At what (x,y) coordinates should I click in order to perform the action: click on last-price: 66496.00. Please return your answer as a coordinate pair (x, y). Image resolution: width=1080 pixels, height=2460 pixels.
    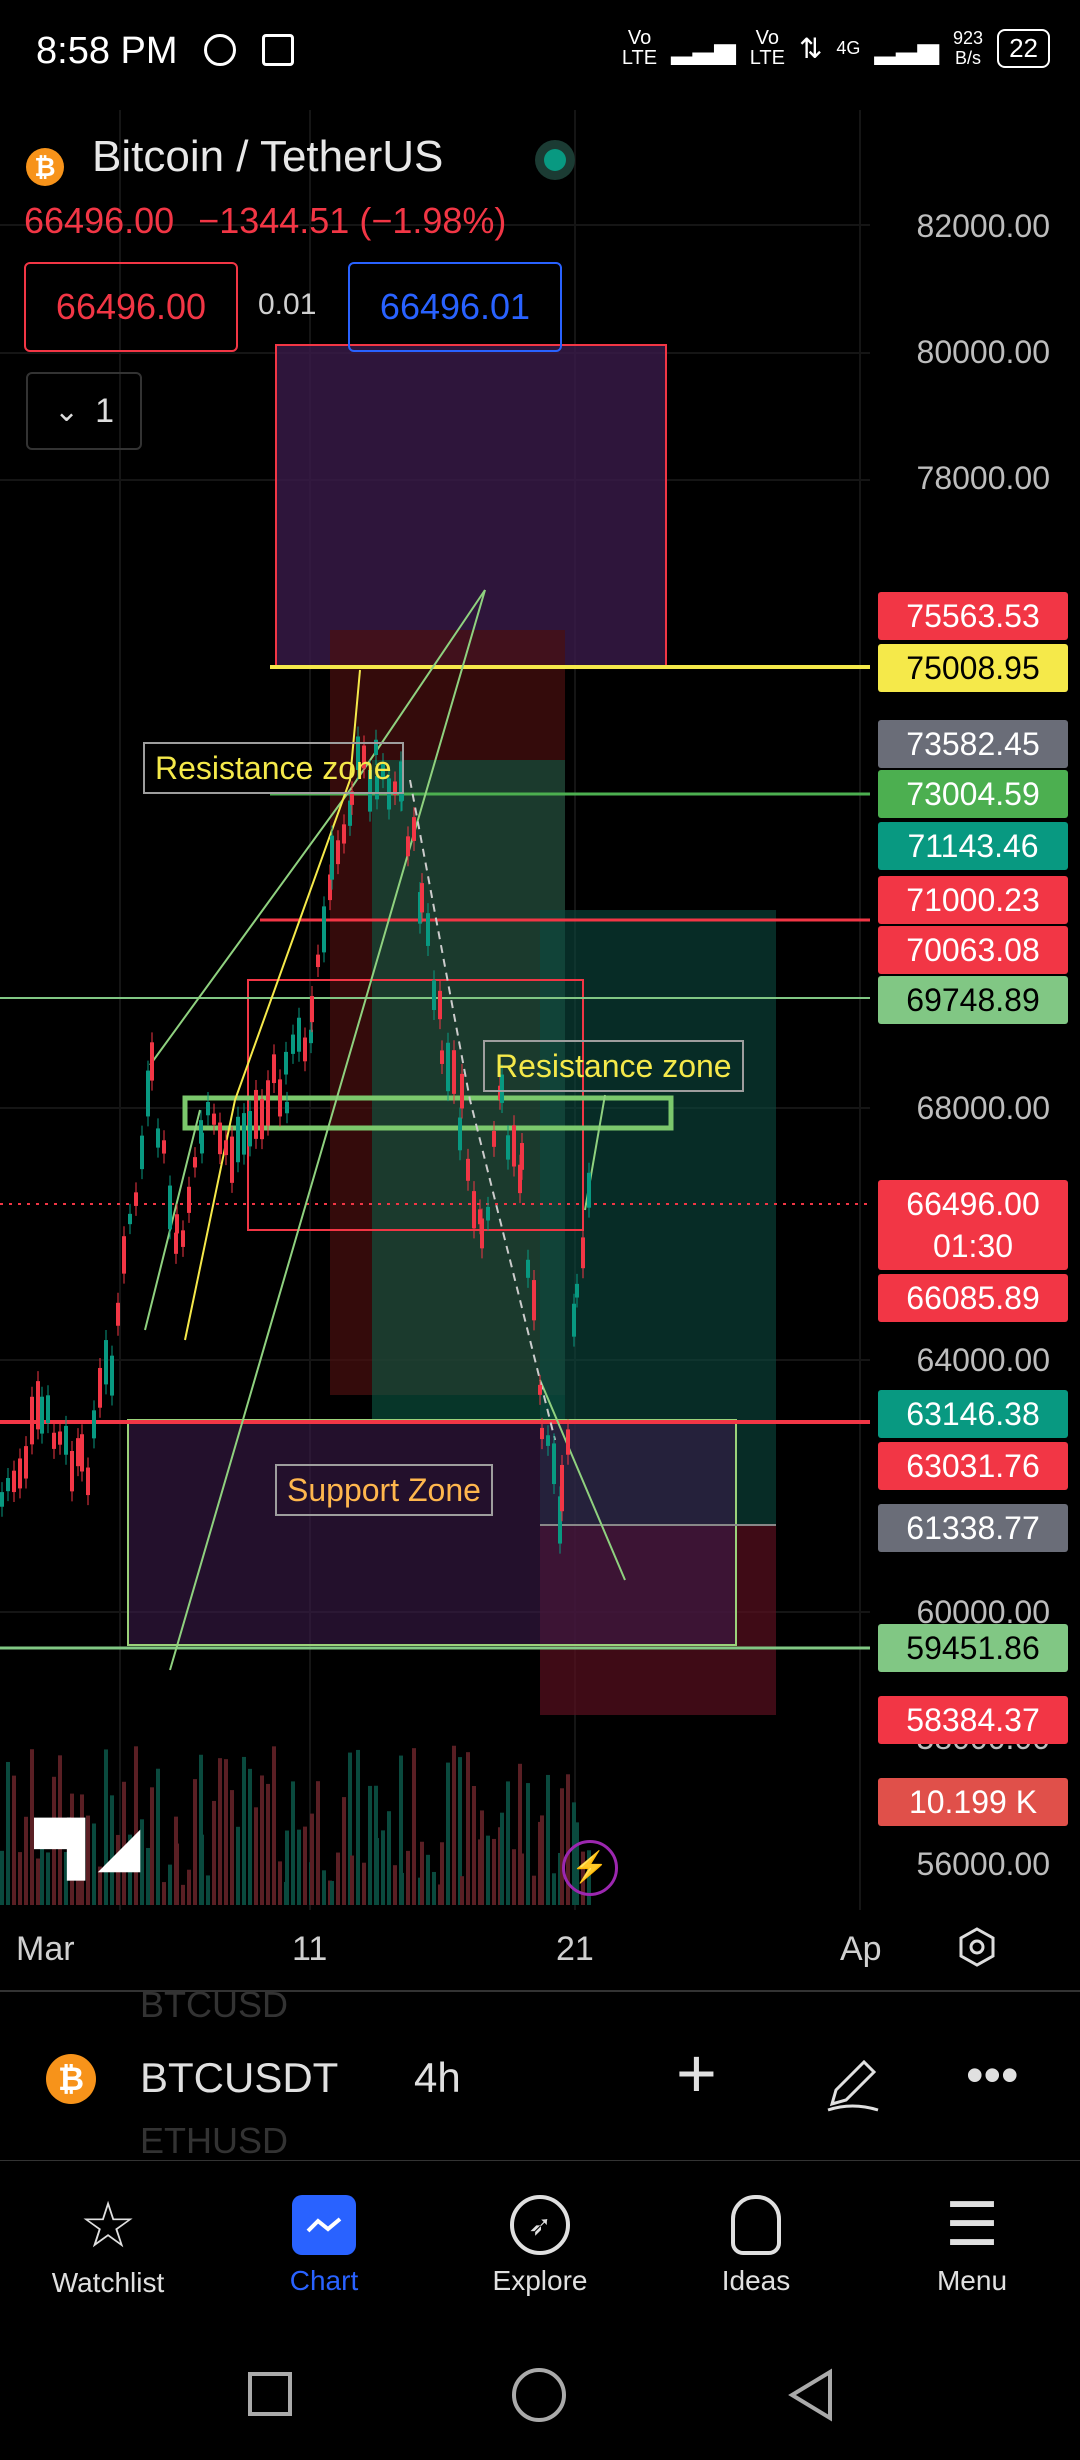
    Looking at the image, I should click on (99, 220).